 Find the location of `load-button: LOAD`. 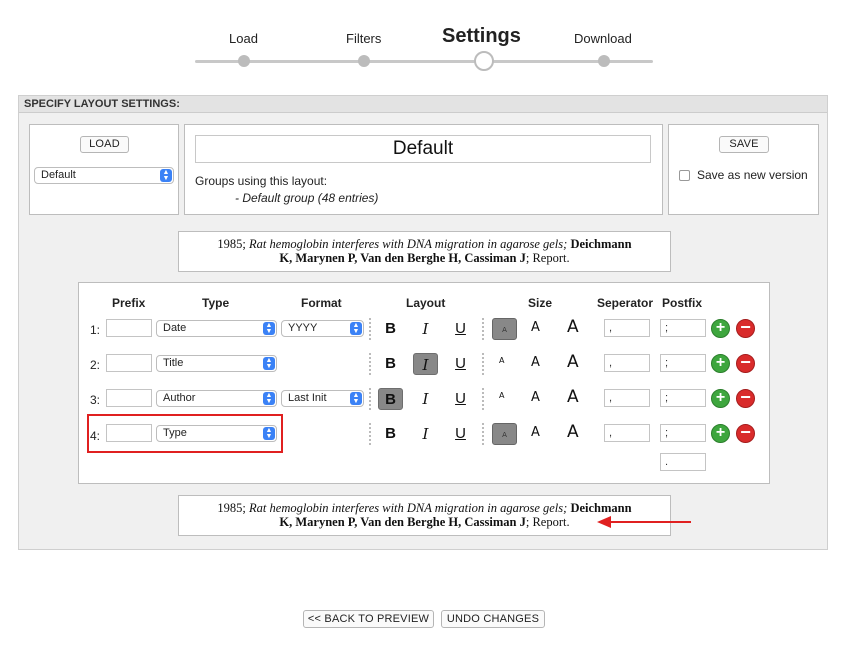

load-button: LOAD is located at coordinates (104, 144).